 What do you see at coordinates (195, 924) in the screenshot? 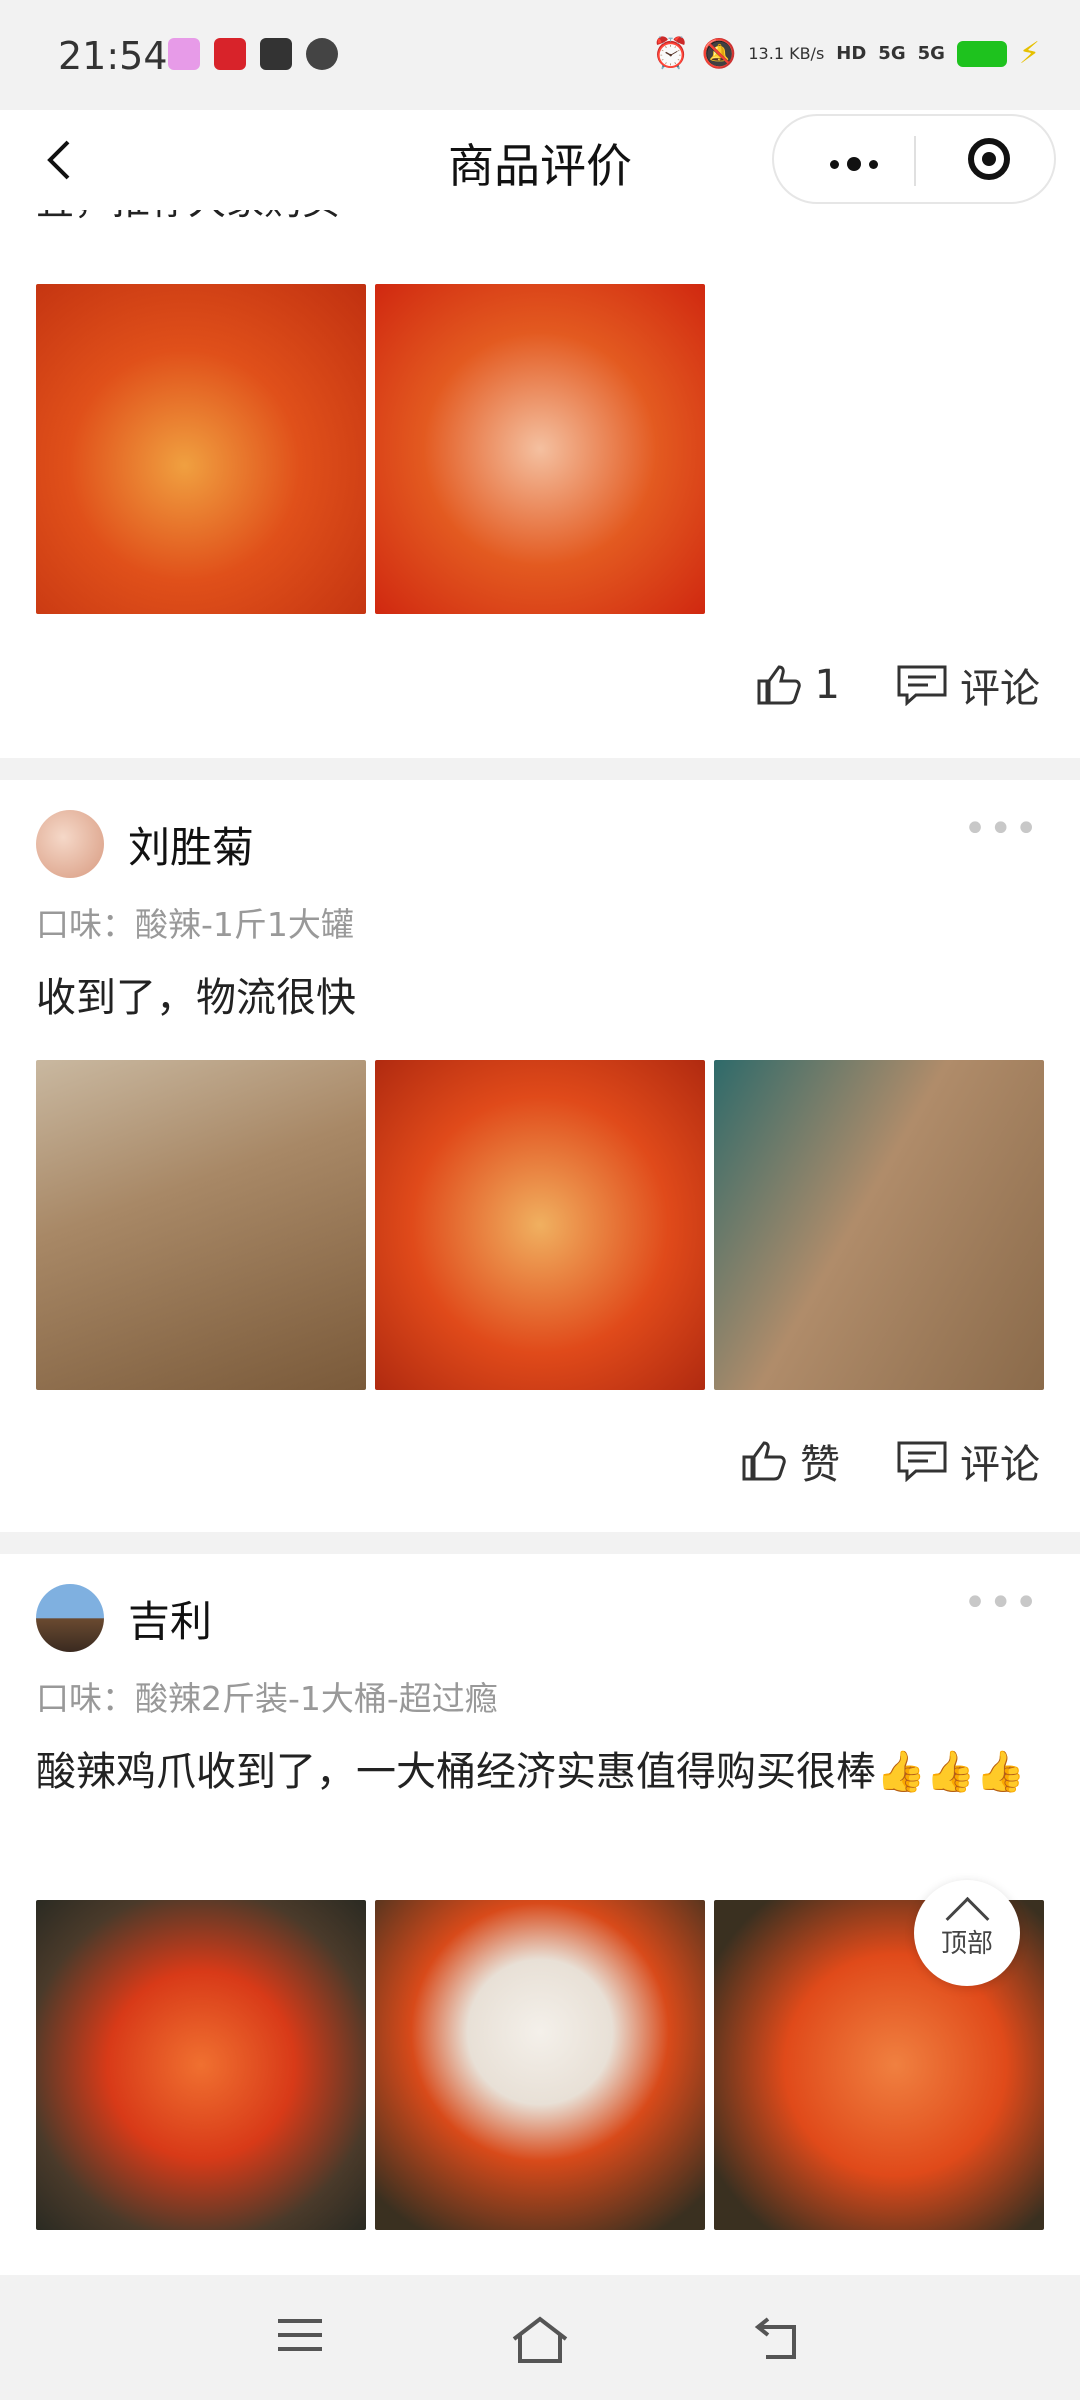
I see `flavor-spec: 口味：酸辣-1斤1大罐` at bounding box center [195, 924].